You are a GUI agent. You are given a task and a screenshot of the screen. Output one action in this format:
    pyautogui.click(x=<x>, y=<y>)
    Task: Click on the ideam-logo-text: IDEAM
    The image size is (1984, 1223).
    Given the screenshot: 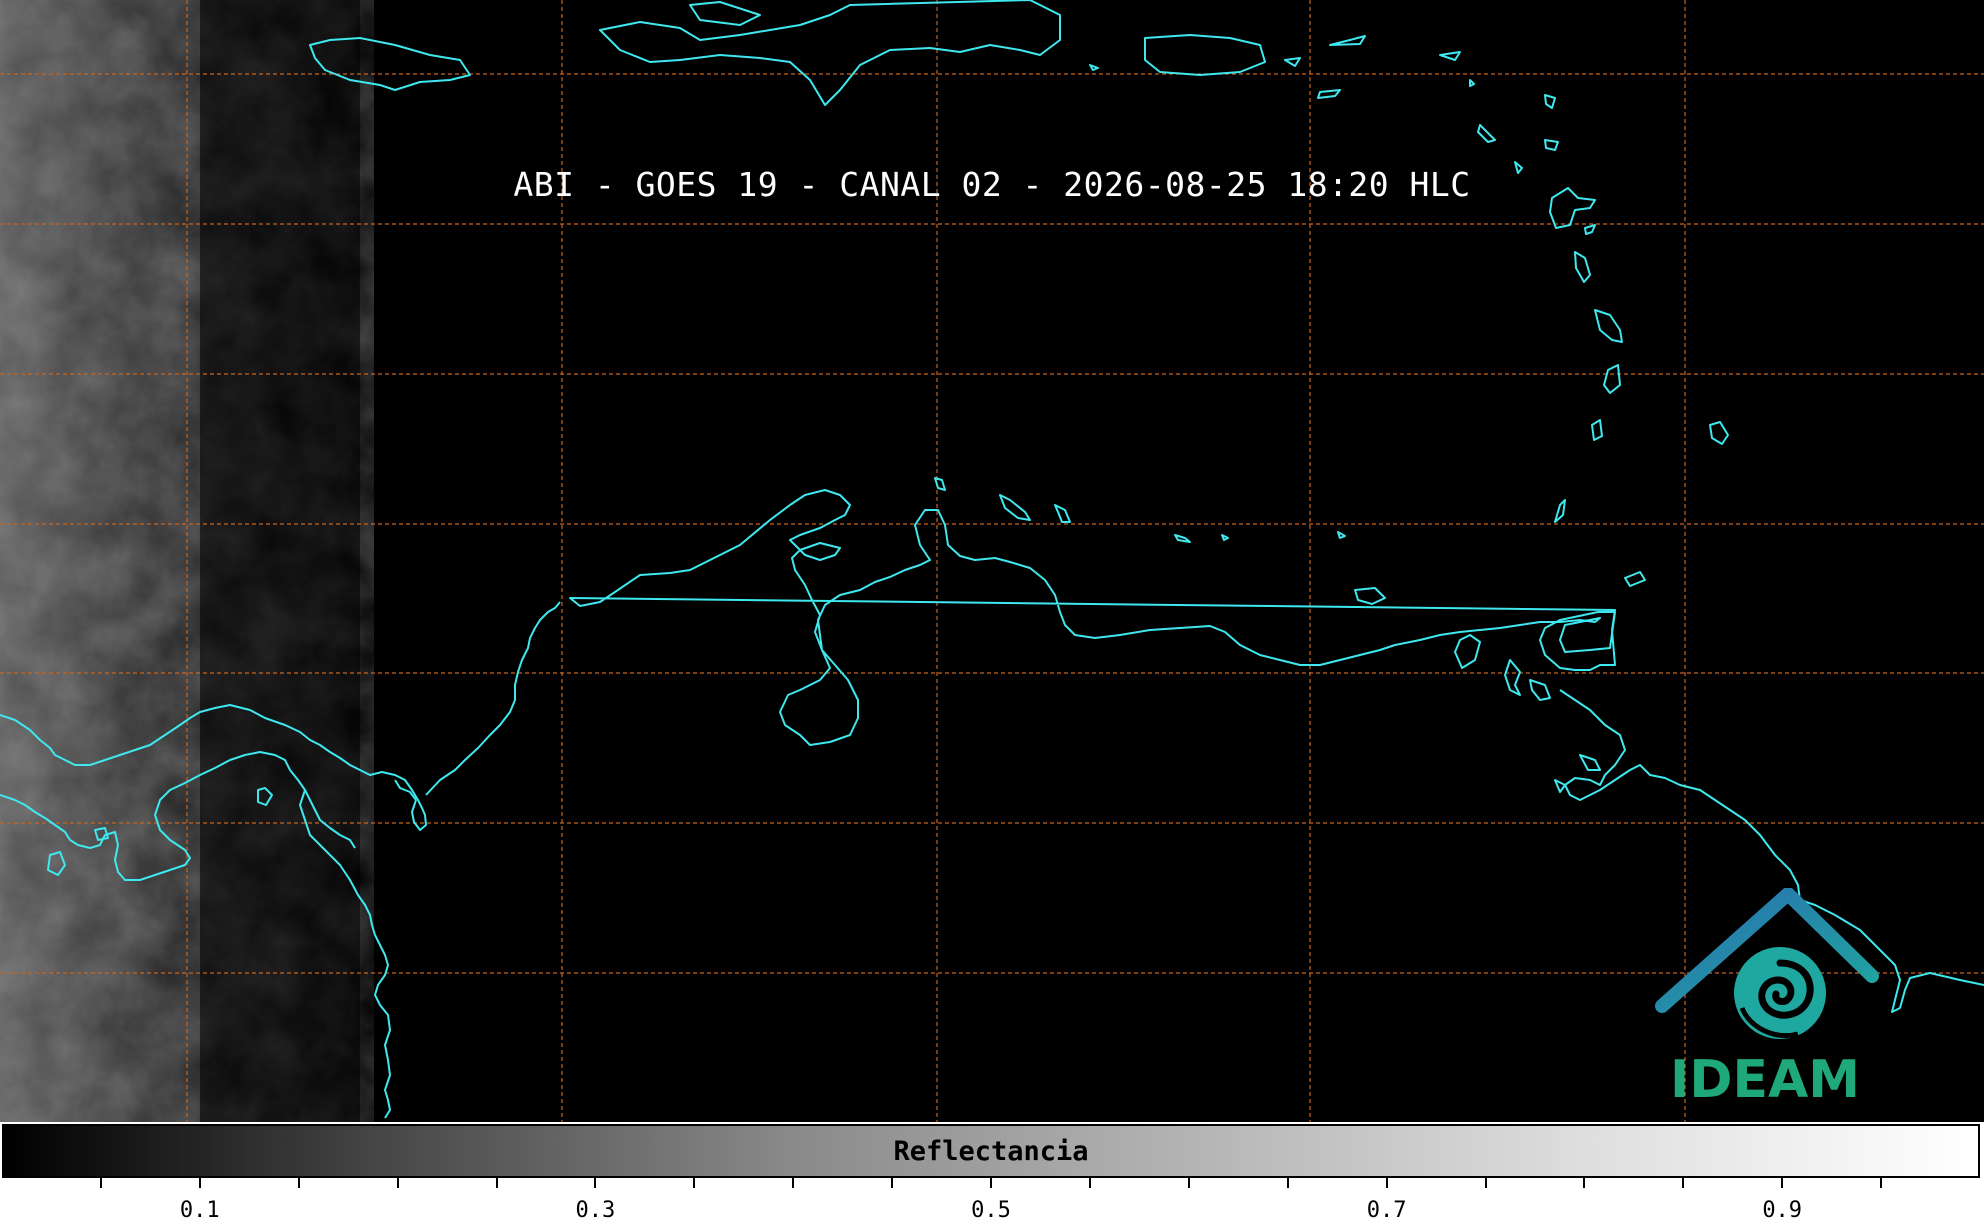 What is the action you would take?
    pyautogui.click(x=1765, y=1080)
    